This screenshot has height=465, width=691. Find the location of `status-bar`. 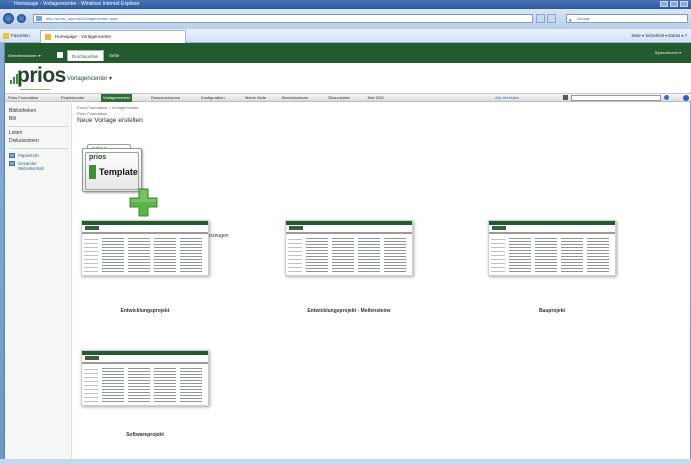

status-bar is located at coordinates (345, 462).